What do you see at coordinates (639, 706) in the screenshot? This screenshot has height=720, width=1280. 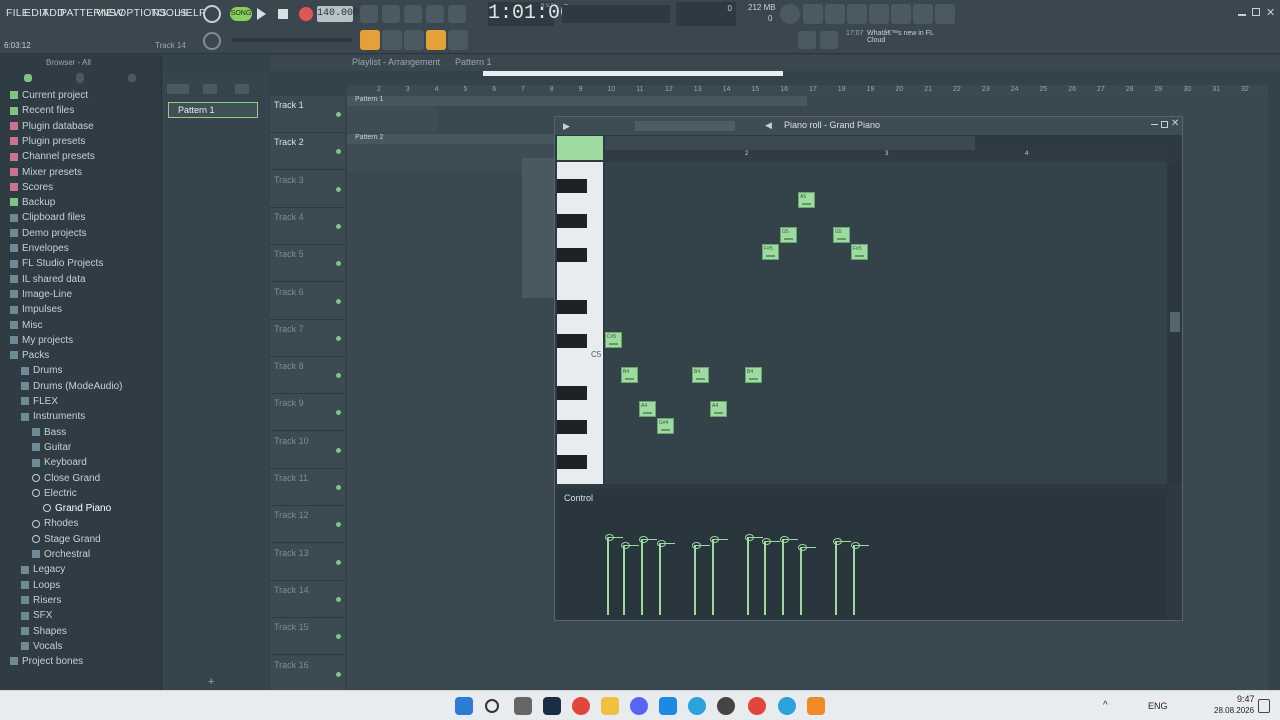 I see `discord-icon` at bounding box center [639, 706].